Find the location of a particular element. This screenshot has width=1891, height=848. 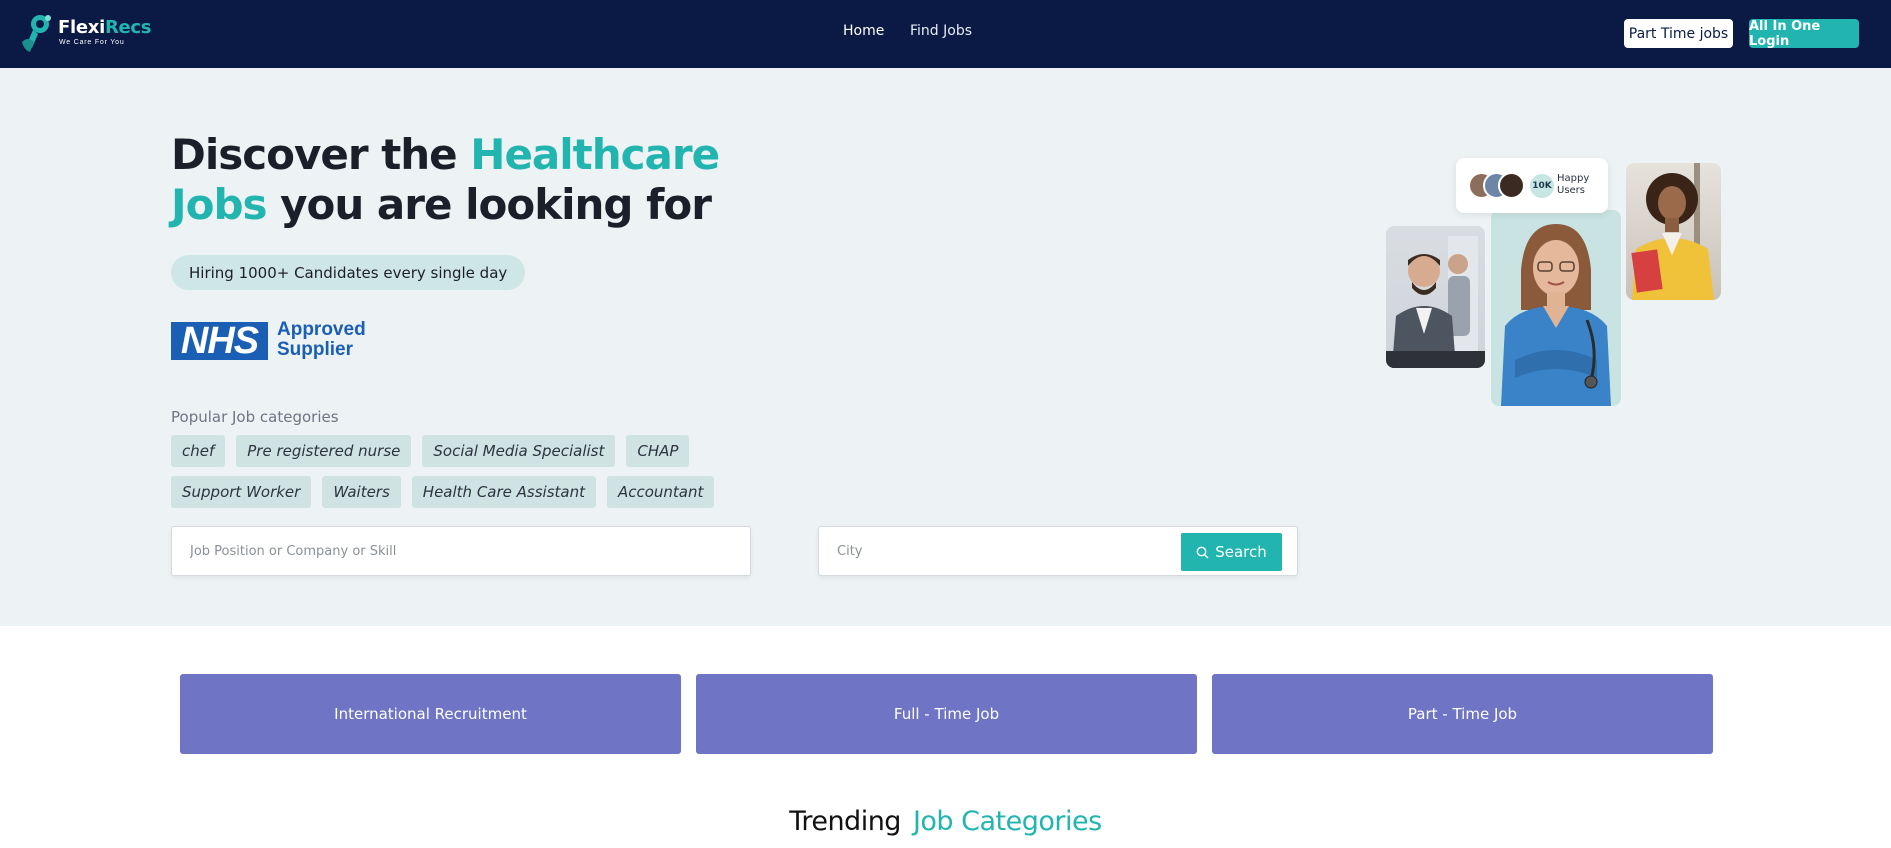

trending-categories-heading: Trending Job Categories is located at coordinates (945, 821).